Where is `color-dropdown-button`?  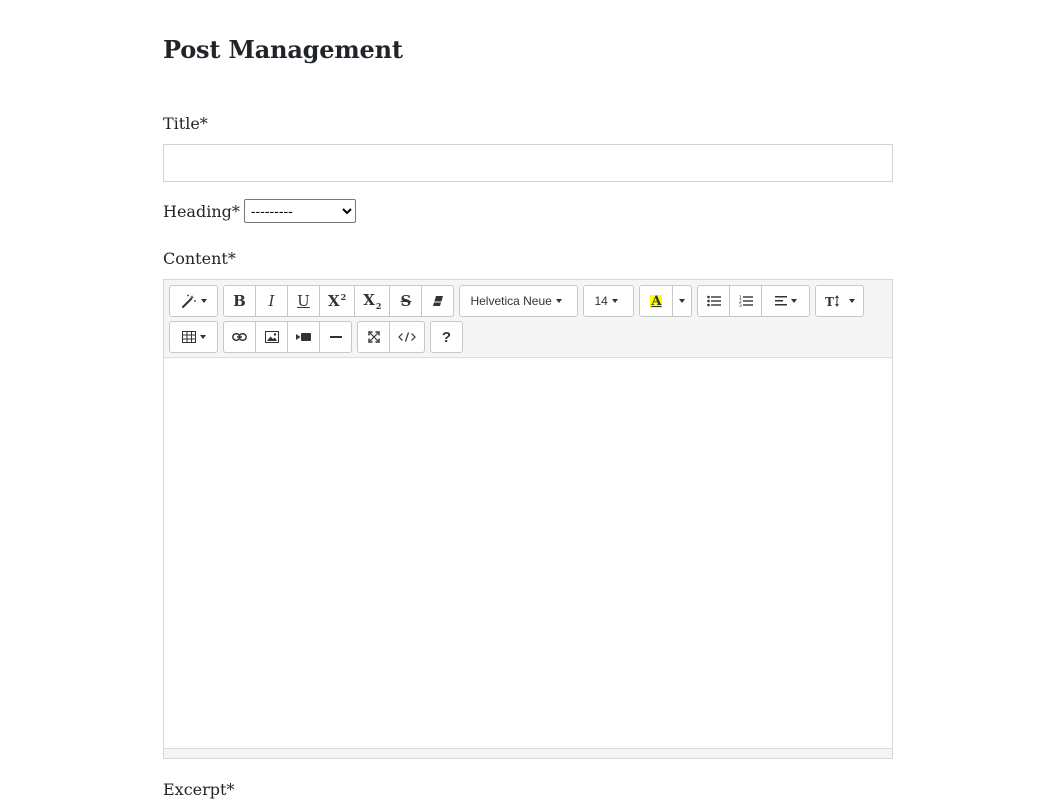 color-dropdown-button is located at coordinates (682, 301).